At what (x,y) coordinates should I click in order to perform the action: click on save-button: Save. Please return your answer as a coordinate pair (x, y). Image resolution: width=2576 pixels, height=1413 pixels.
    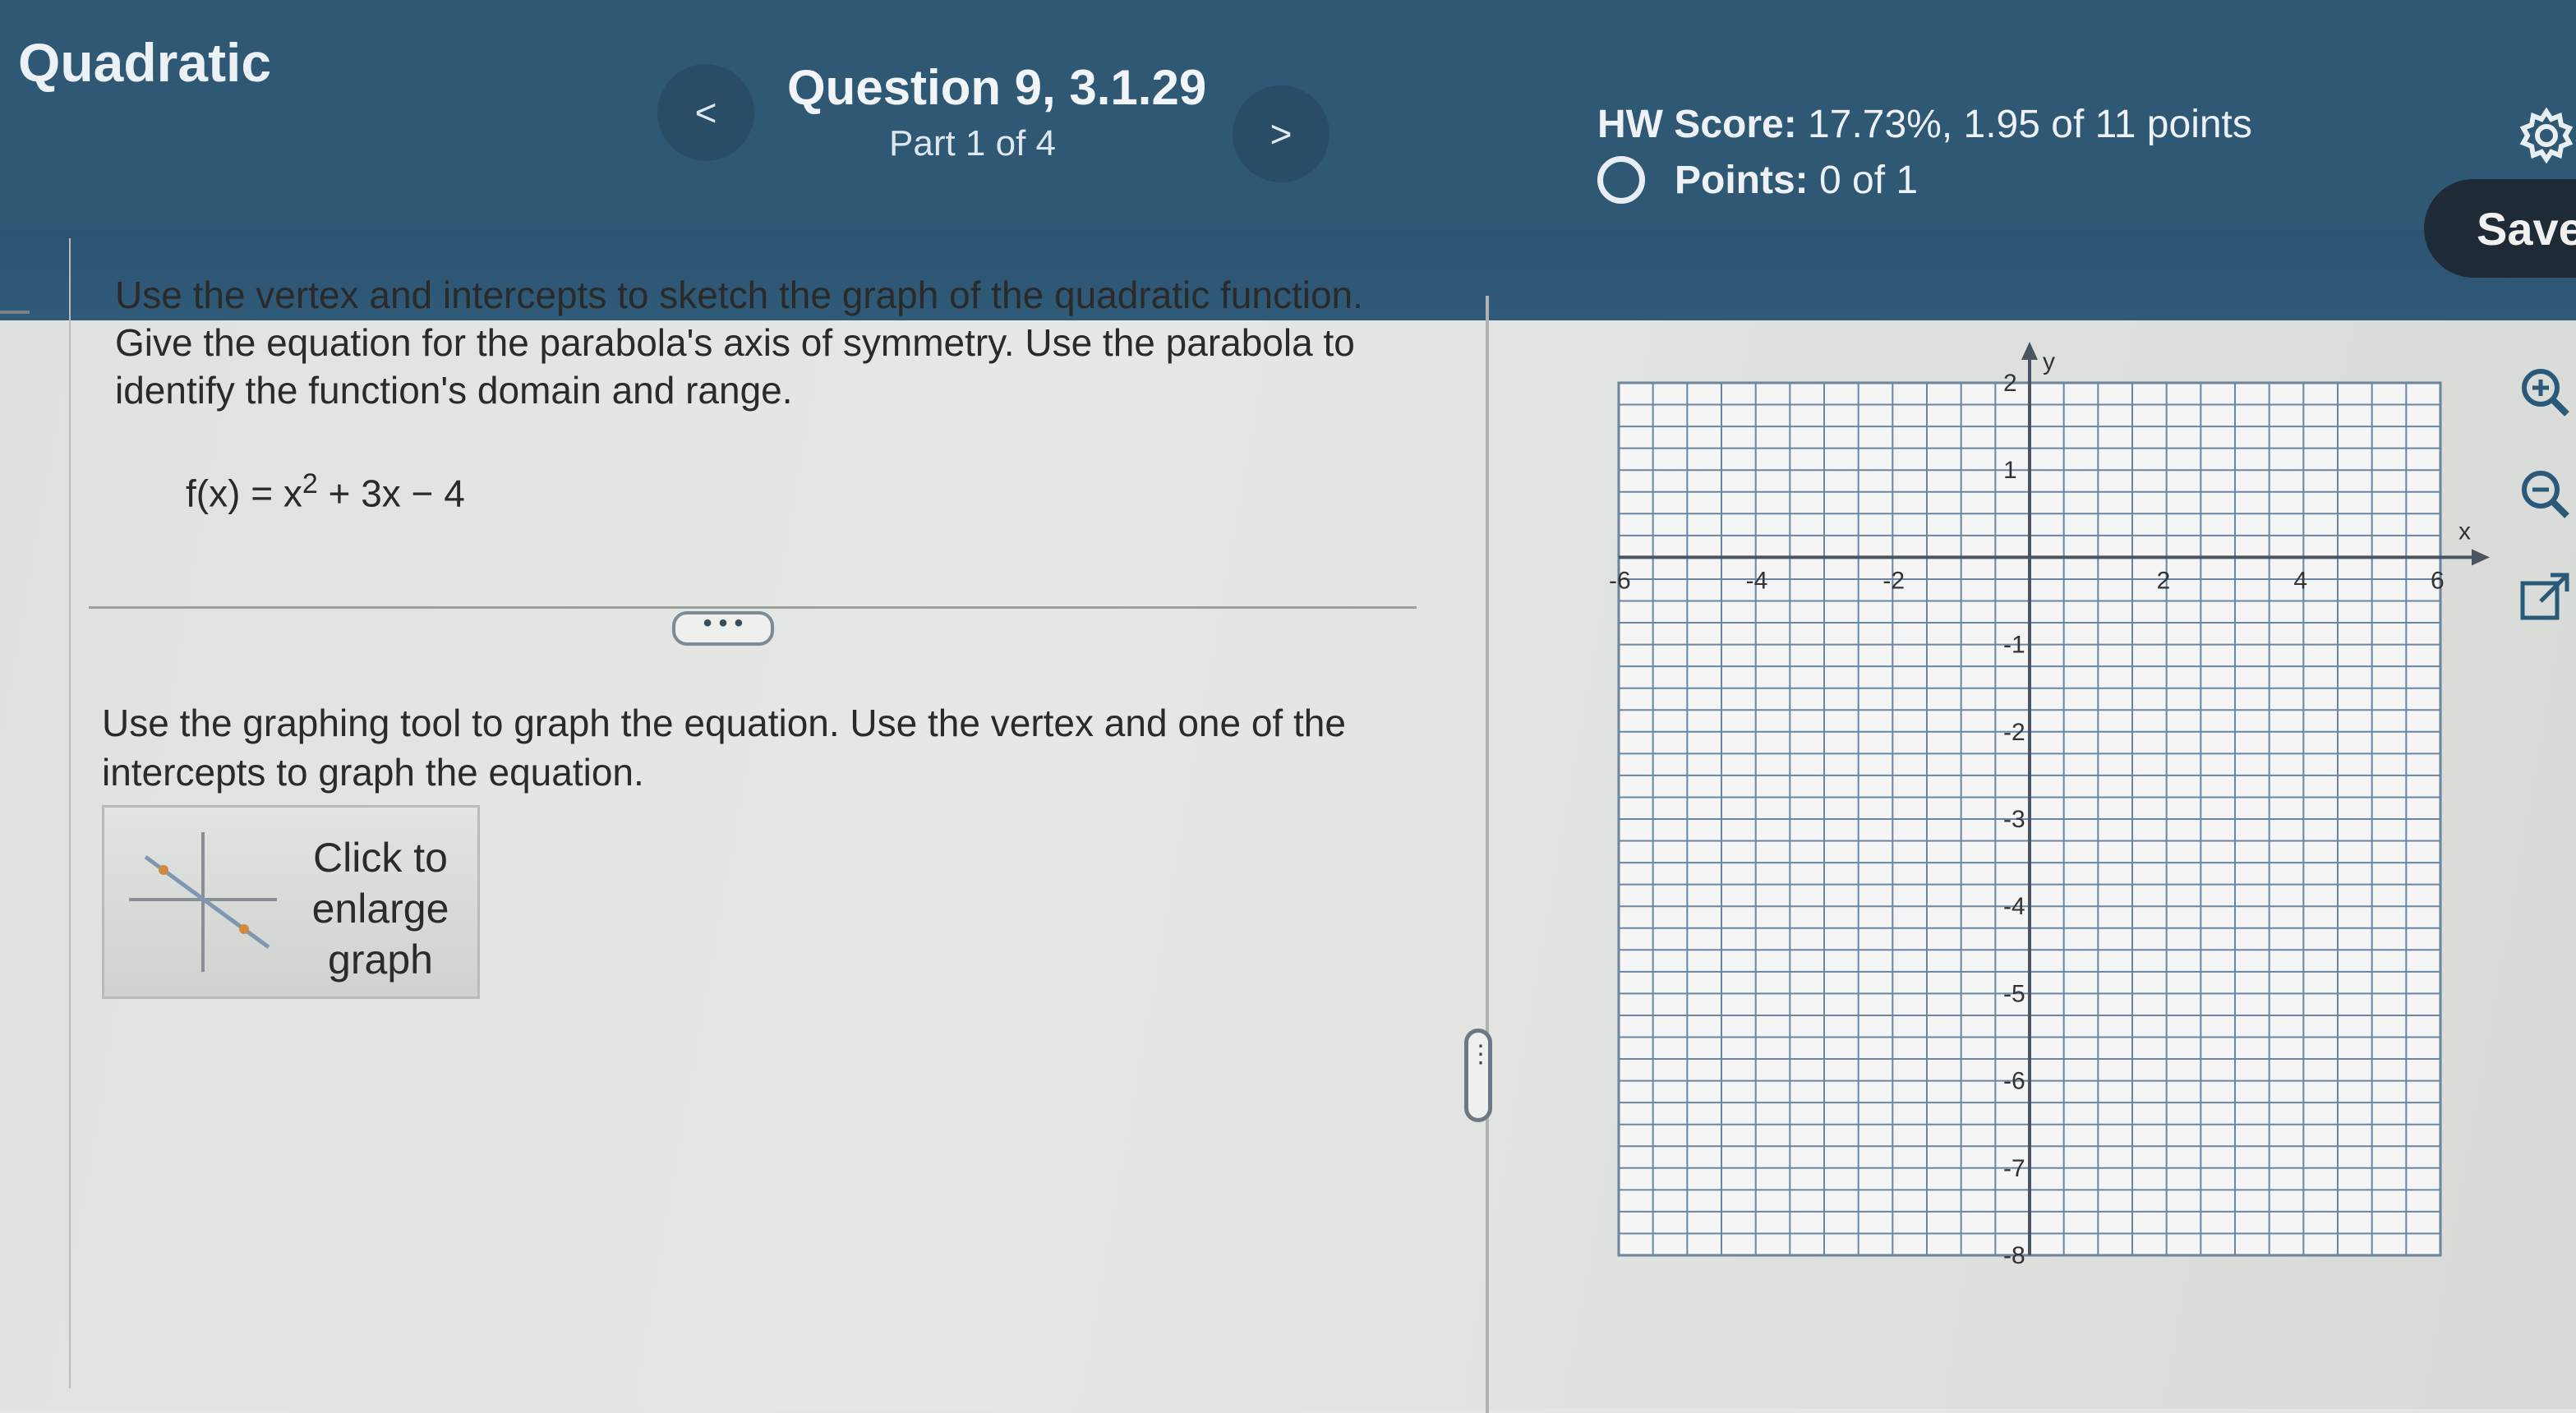
    Looking at the image, I should click on (2500, 228).